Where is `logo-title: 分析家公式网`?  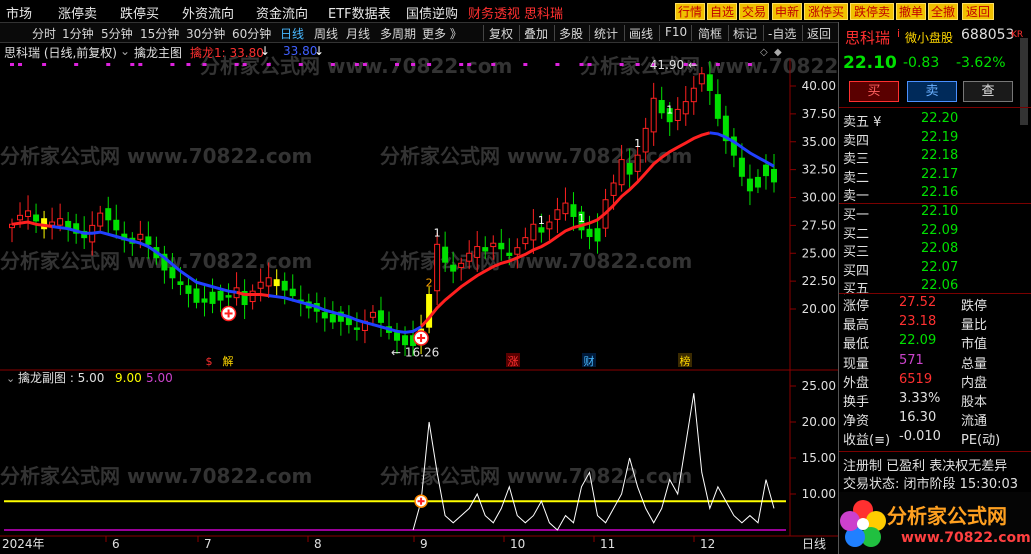 logo-title: 分析家公式网 is located at coordinates (947, 516).